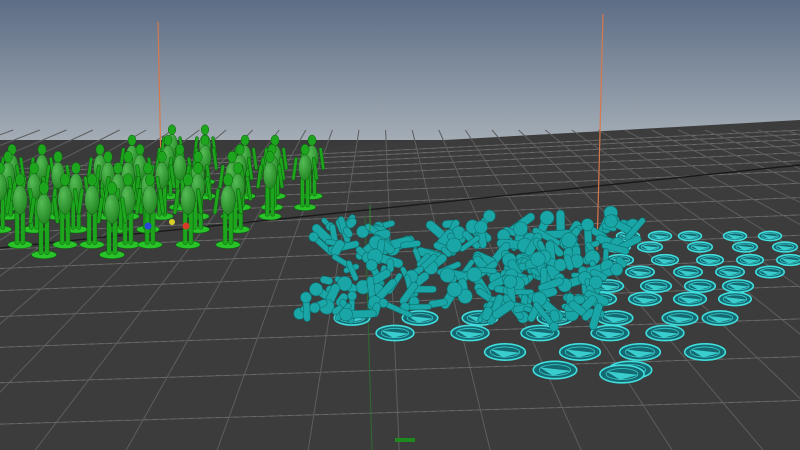  What do you see at coordinates (405, 440) in the screenshot?
I see `origin-marker-bar` at bounding box center [405, 440].